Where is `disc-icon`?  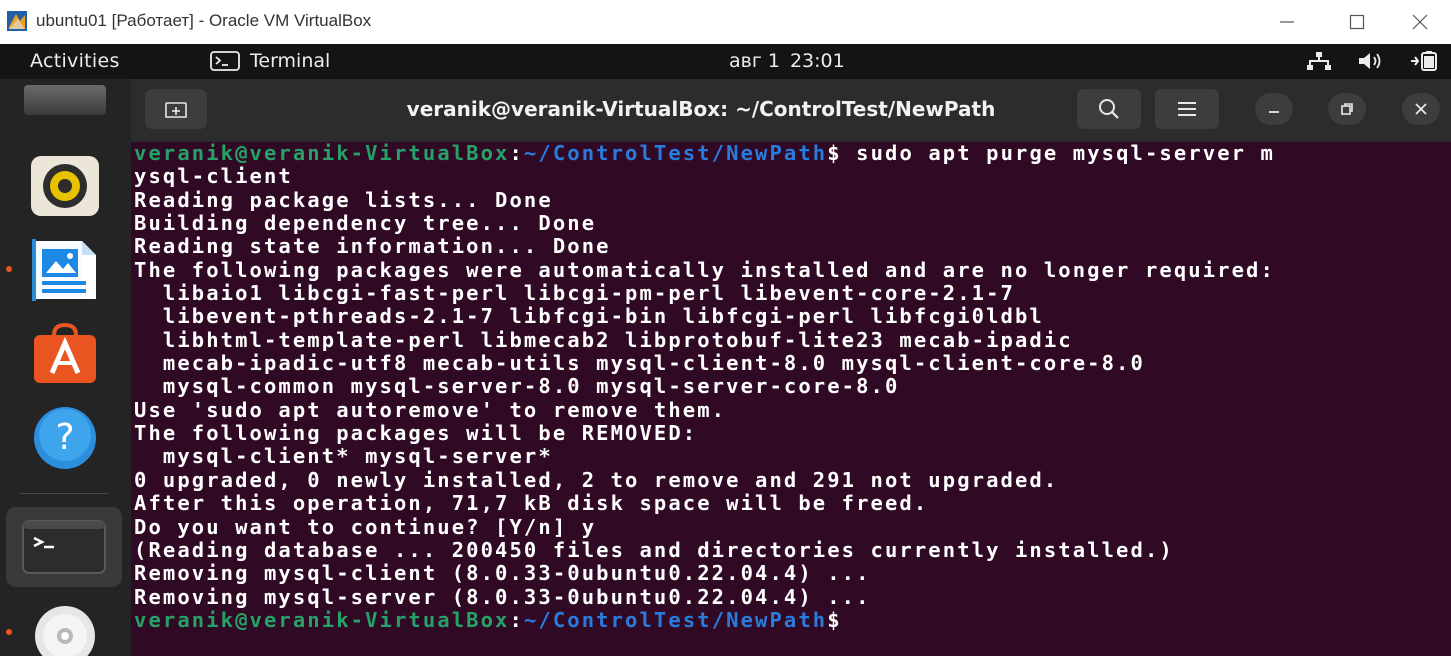 disc-icon is located at coordinates (65, 631).